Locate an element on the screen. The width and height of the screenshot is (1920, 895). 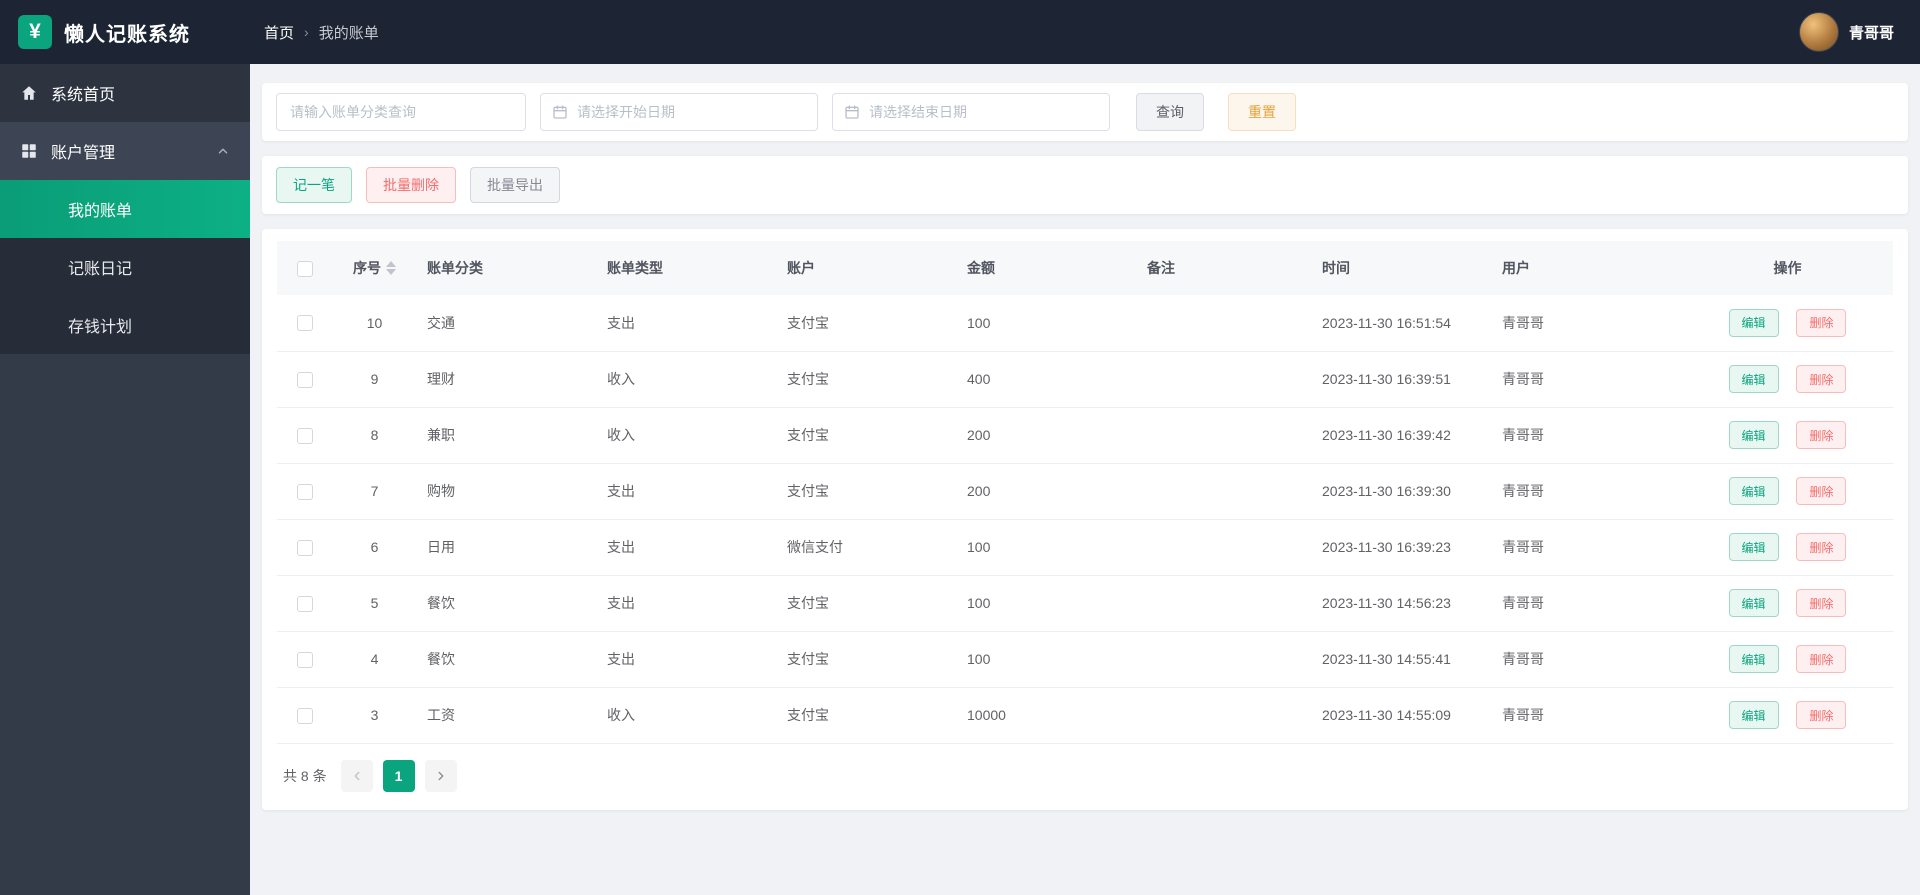
cell-account: 微信支付 is located at coordinates (867, 547).